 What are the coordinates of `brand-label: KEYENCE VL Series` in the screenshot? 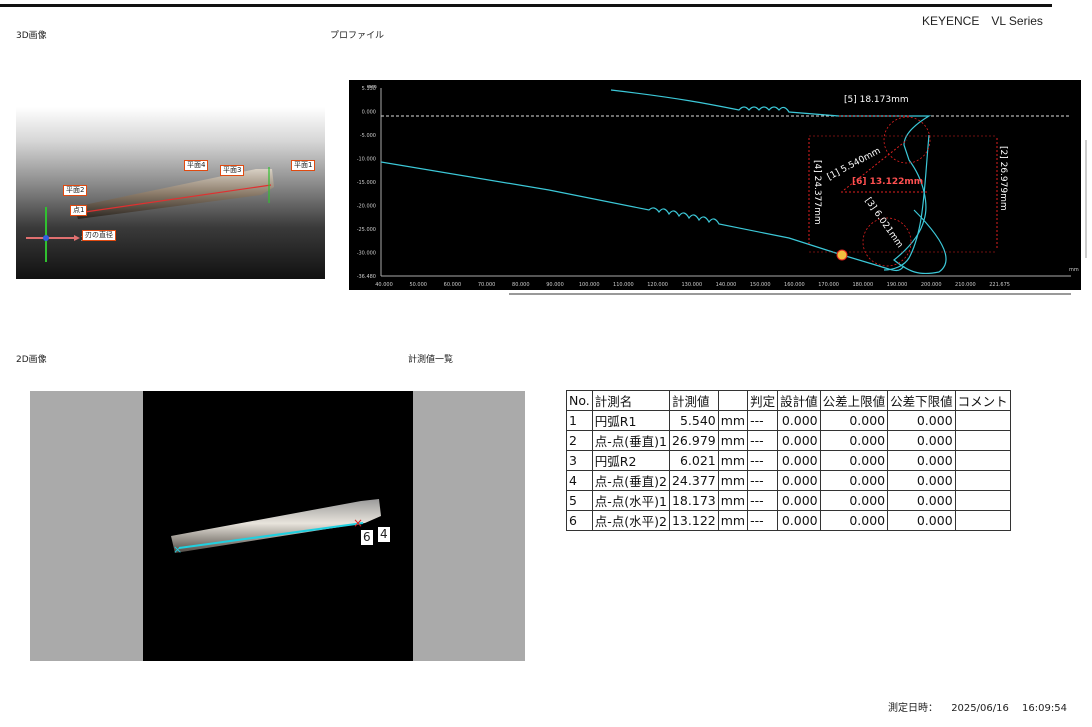 It's located at (982, 21).